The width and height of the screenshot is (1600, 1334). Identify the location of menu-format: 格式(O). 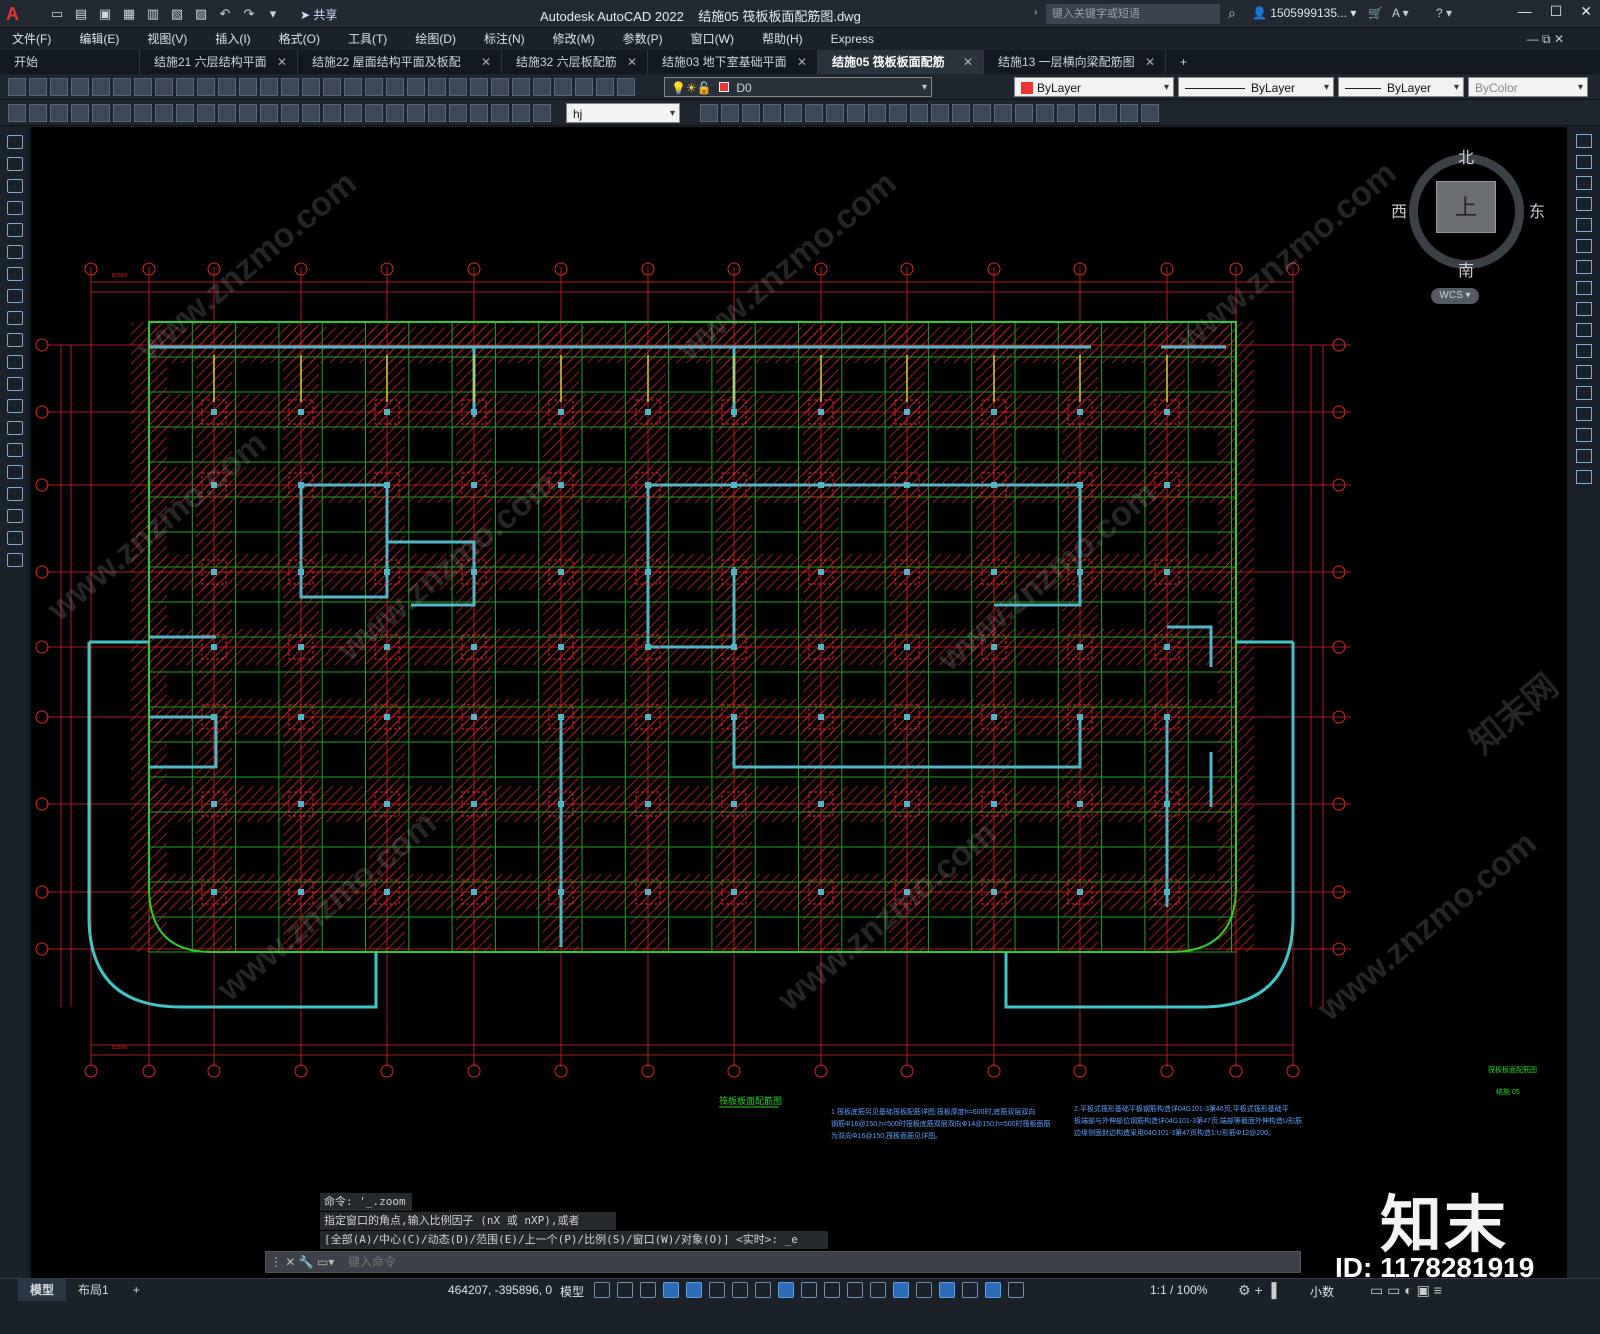
(299, 39).